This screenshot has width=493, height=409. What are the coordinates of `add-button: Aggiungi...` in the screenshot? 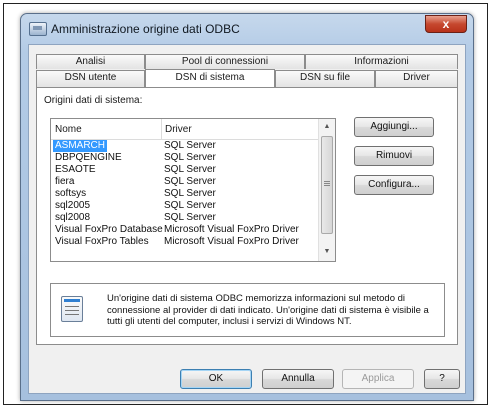 It's located at (394, 127).